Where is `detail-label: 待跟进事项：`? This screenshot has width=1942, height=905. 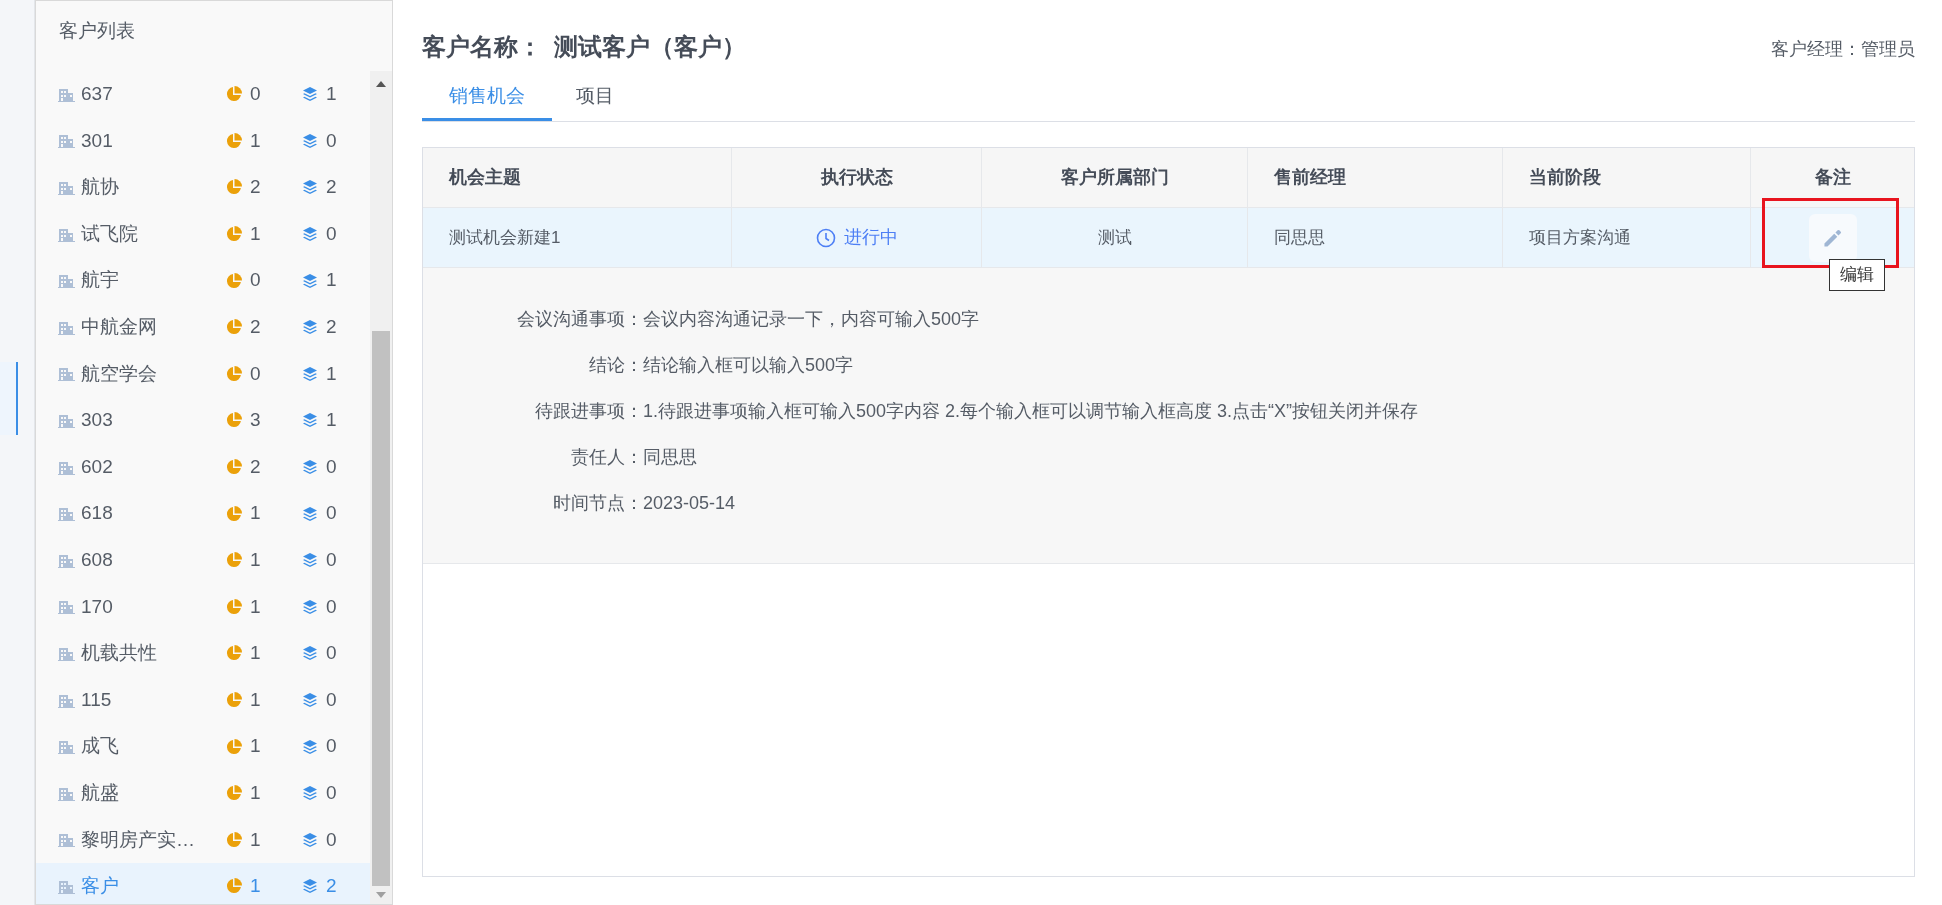 detail-label: 待跟进事项： is located at coordinates (588, 411).